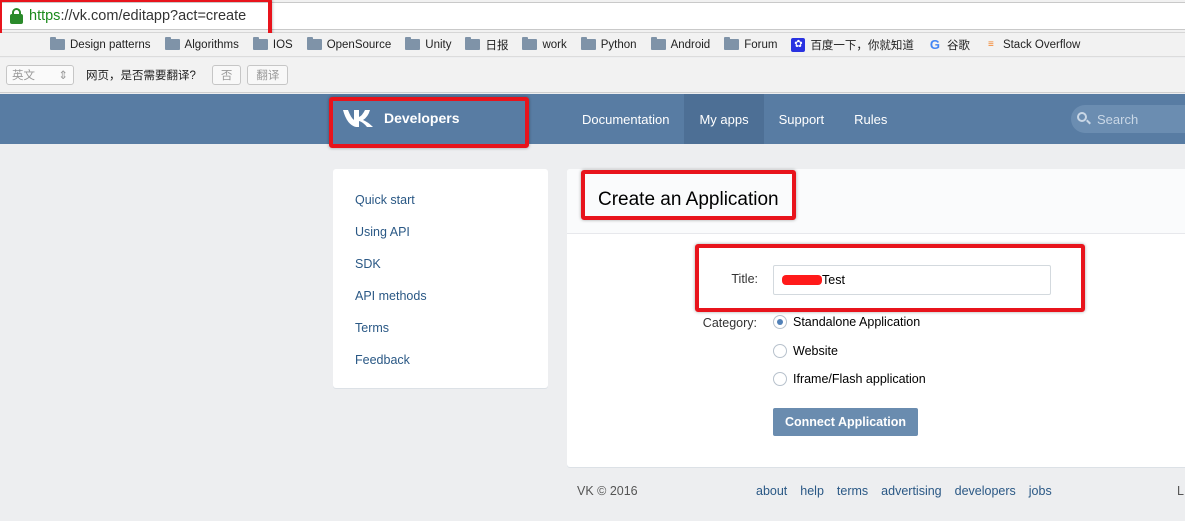  What do you see at coordinates (391, 296) in the screenshot?
I see `sidebar-item-api-methods: API methods` at bounding box center [391, 296].